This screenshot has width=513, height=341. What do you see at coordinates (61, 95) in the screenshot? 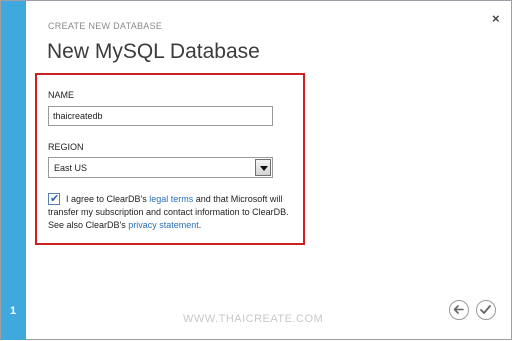
I see `name-label: NAME` at bounding box center [61, 95].